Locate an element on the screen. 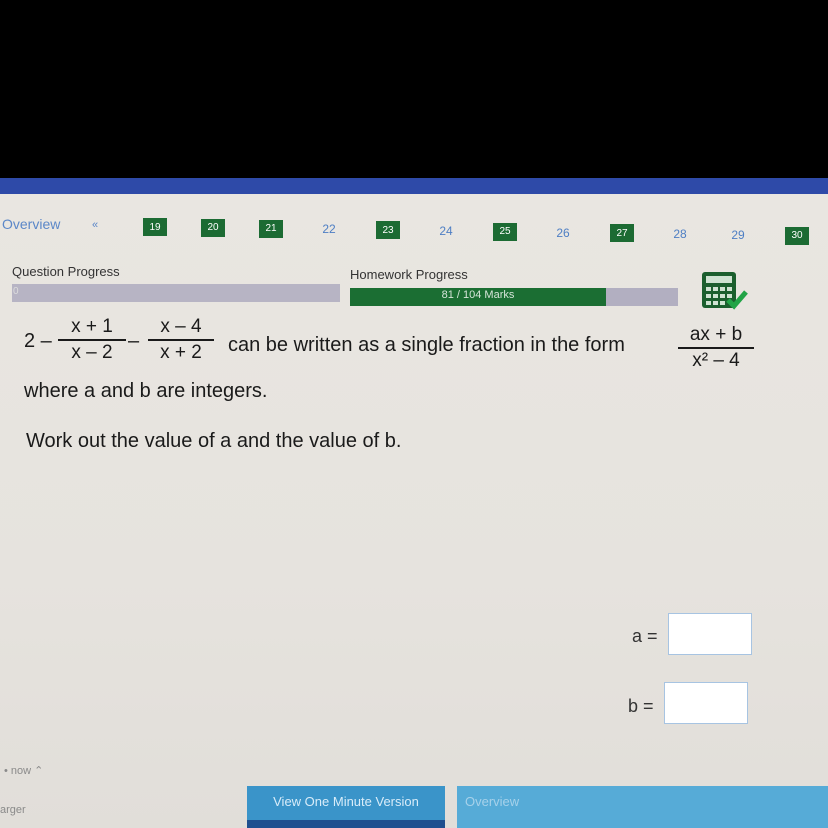 The image size is (828, 828). fraction-1-bar is located at coordinates (92, 340).